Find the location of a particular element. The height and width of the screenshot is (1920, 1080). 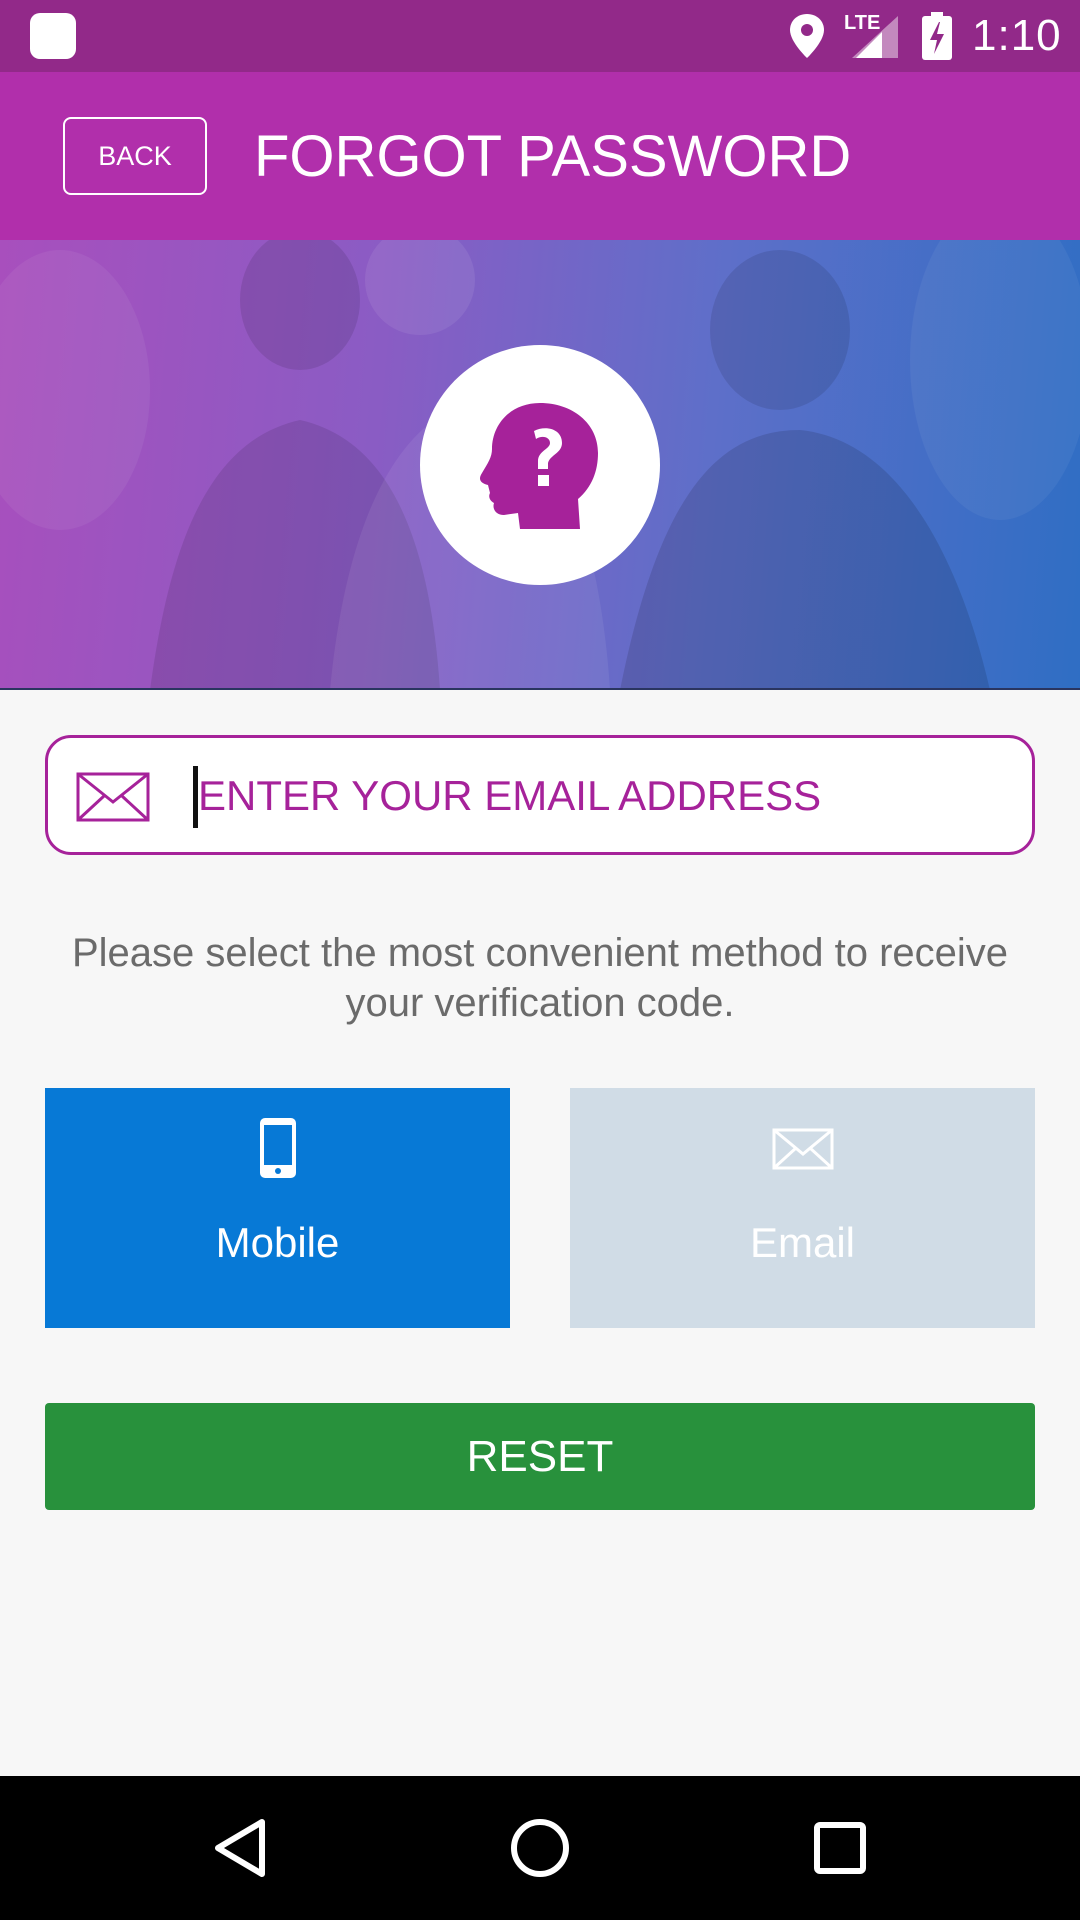

head-question-icon is located at coordinates (539, 466).